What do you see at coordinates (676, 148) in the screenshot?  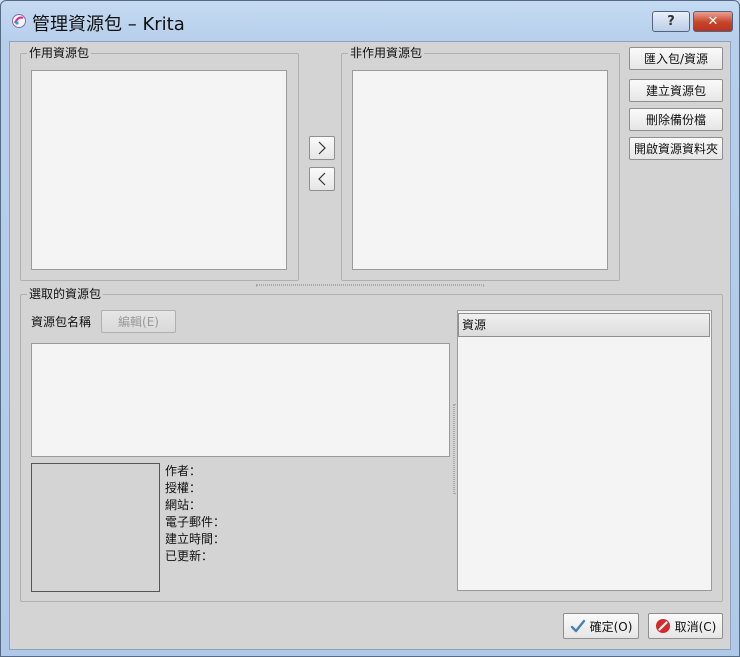 I see `open-resource-folder-button: 開啟資源資料夾` at bounding box center [676, 148].